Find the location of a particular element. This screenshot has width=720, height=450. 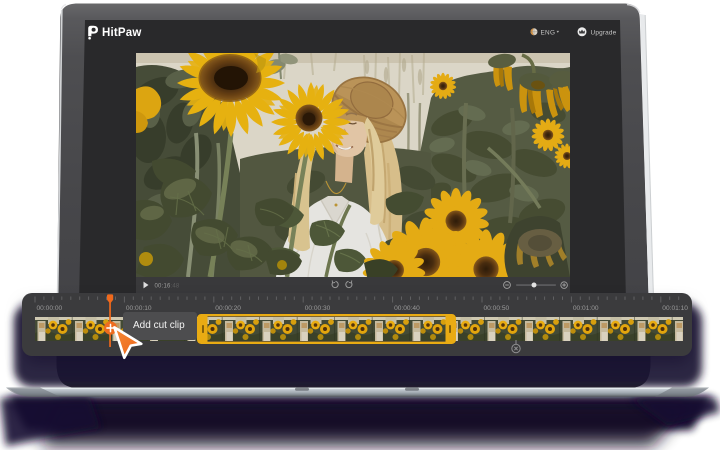

svg-text: 00:00:30 is located at coordinates (318, 308).